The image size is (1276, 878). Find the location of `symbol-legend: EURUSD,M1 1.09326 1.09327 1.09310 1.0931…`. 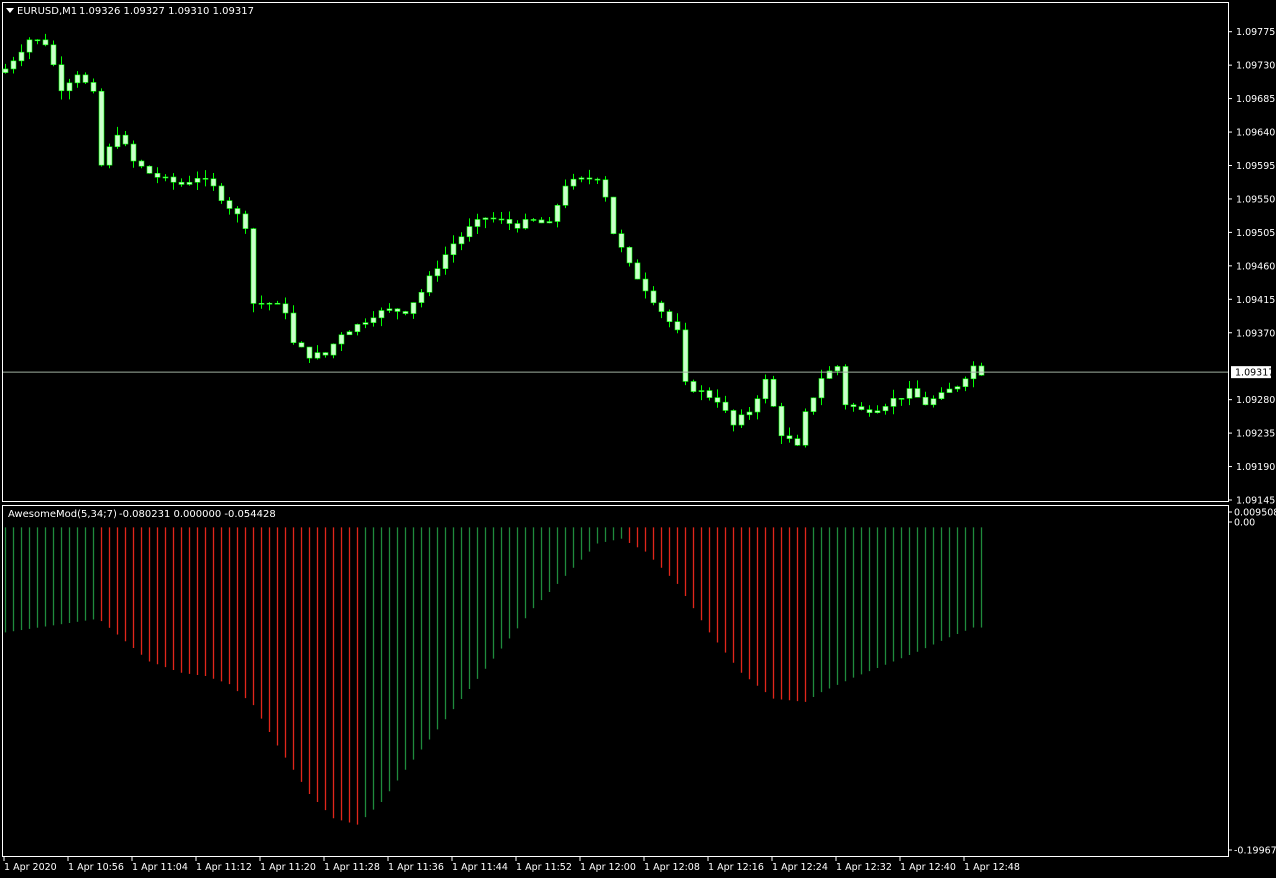

symbol-legend: EURUSD,M1 1.09326 1.09327 1.09310 1.0931… is located at coordinates (130, 11).